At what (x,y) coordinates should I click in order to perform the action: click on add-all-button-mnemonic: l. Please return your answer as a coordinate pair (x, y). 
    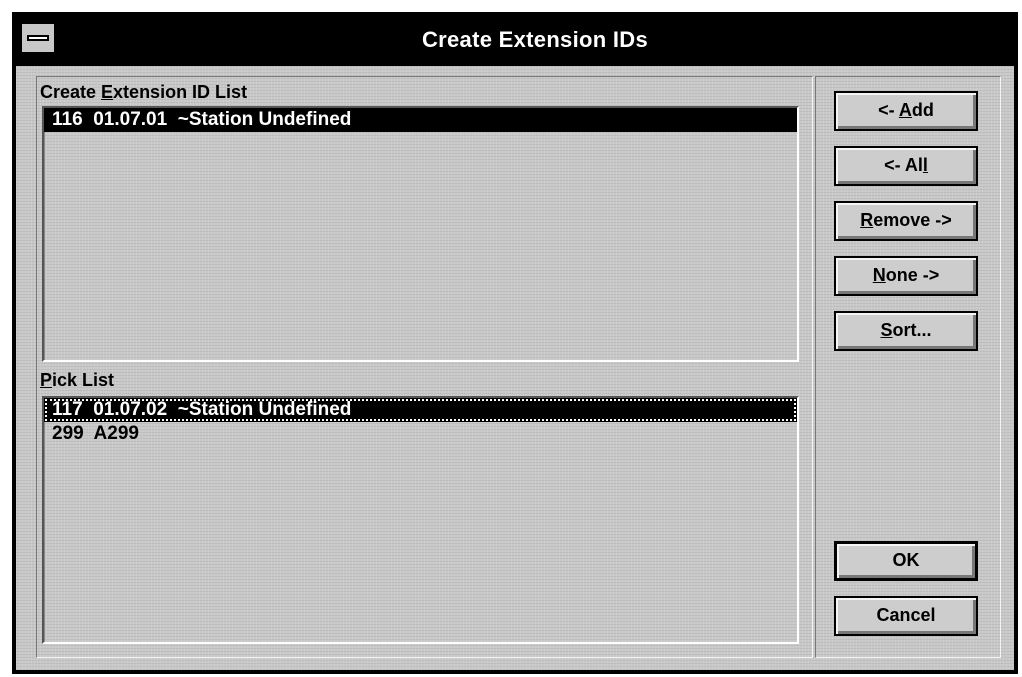
    Looking at the image, I should click on (925, 165).